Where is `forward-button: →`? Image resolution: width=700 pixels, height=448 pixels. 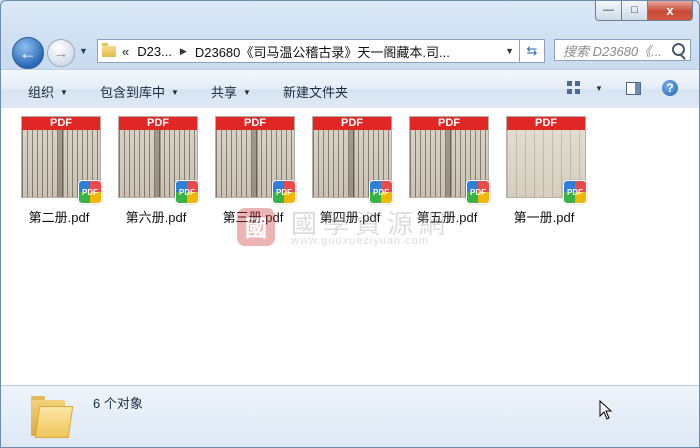
forward-button: → is located at coordinates (61, 53).